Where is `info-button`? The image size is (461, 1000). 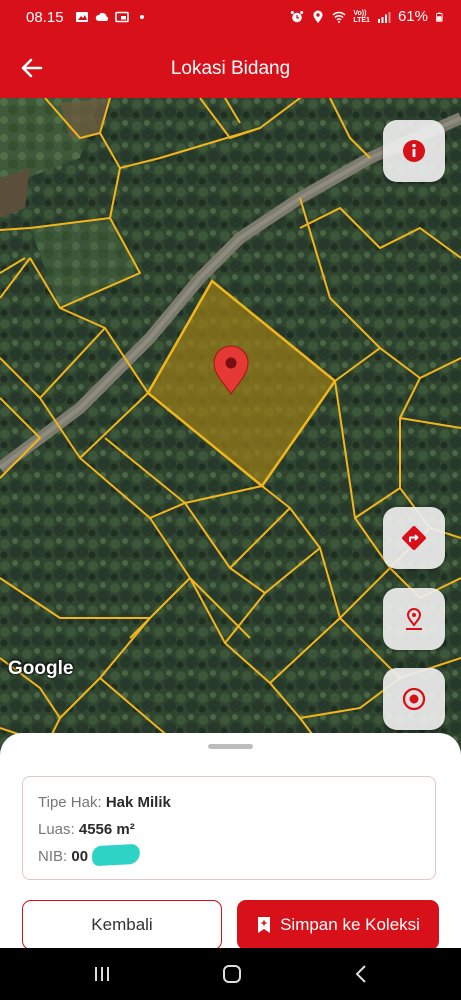 info-button is located at coordinates (414, 151).